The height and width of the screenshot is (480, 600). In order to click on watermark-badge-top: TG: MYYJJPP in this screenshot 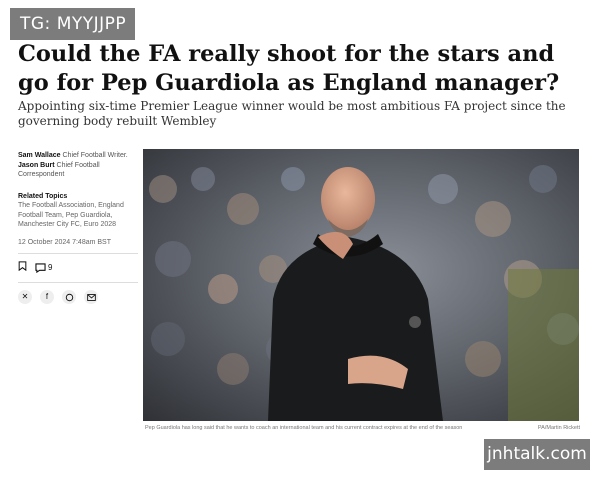, I will do `click(72, 24)`.